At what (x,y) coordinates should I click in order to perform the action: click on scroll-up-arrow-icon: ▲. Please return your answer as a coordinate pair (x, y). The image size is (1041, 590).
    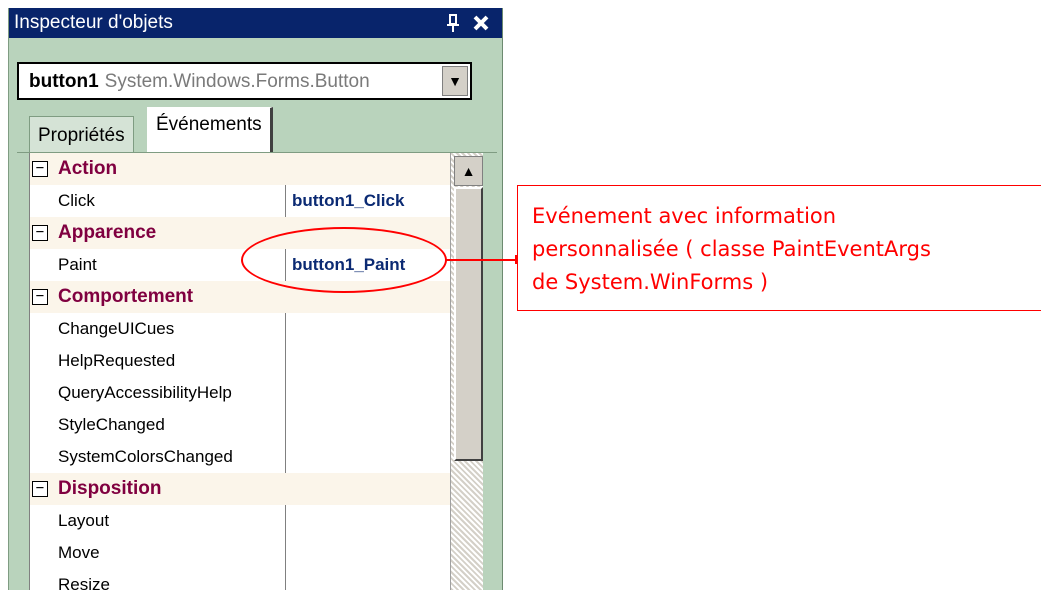
    Looking at the image, I should click on (468, 171).